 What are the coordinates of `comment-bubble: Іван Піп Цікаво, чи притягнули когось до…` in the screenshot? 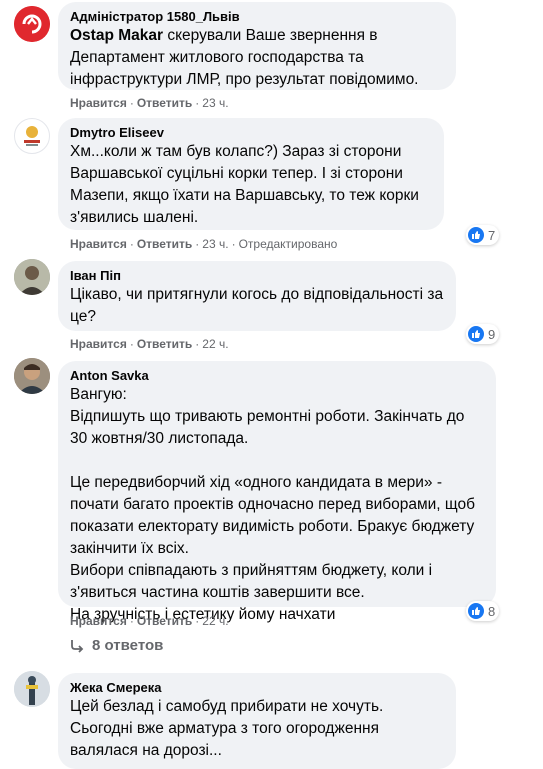 It's located at (257, 296).